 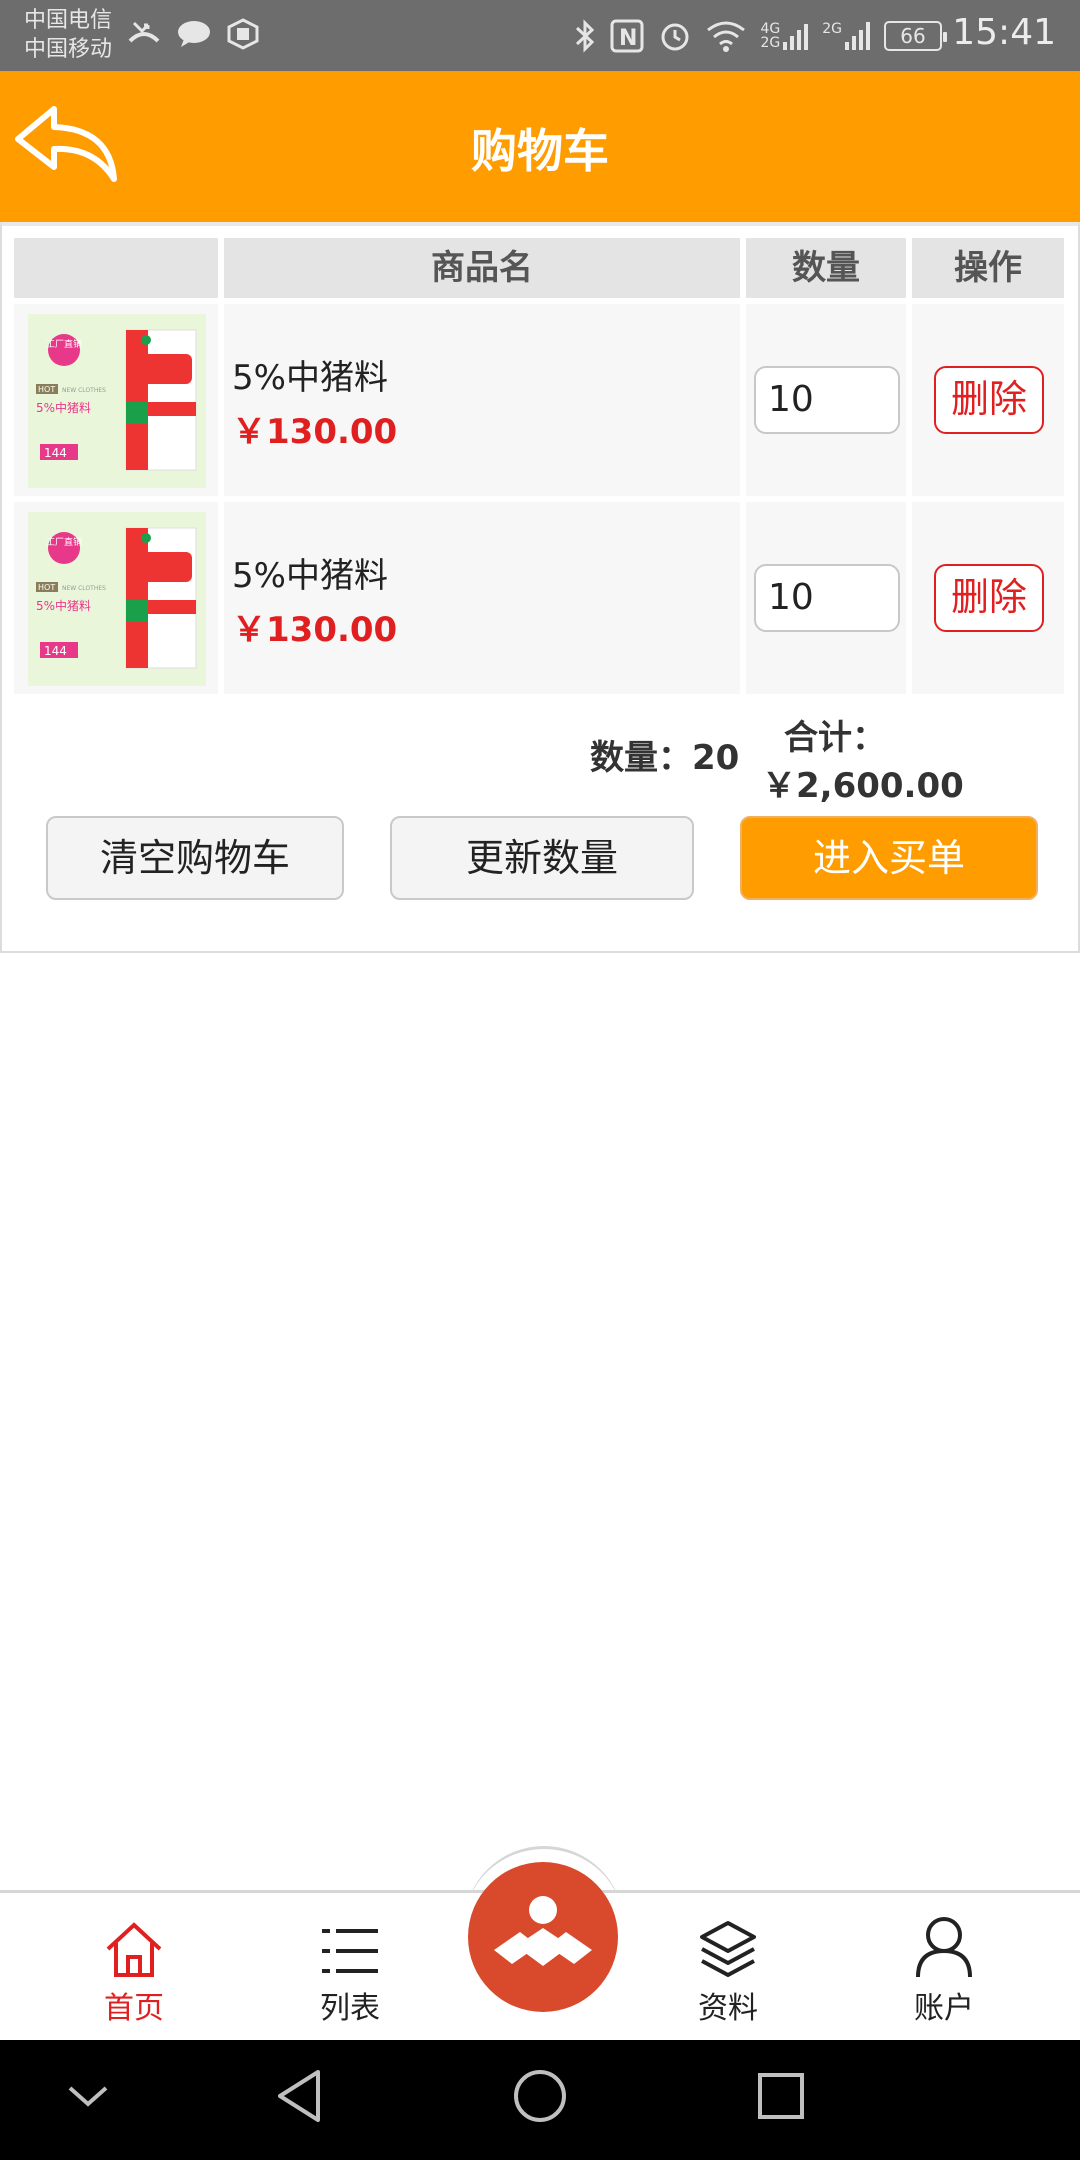 I want to click on nav-label-info: 资料, so click(x=728, y=2008).